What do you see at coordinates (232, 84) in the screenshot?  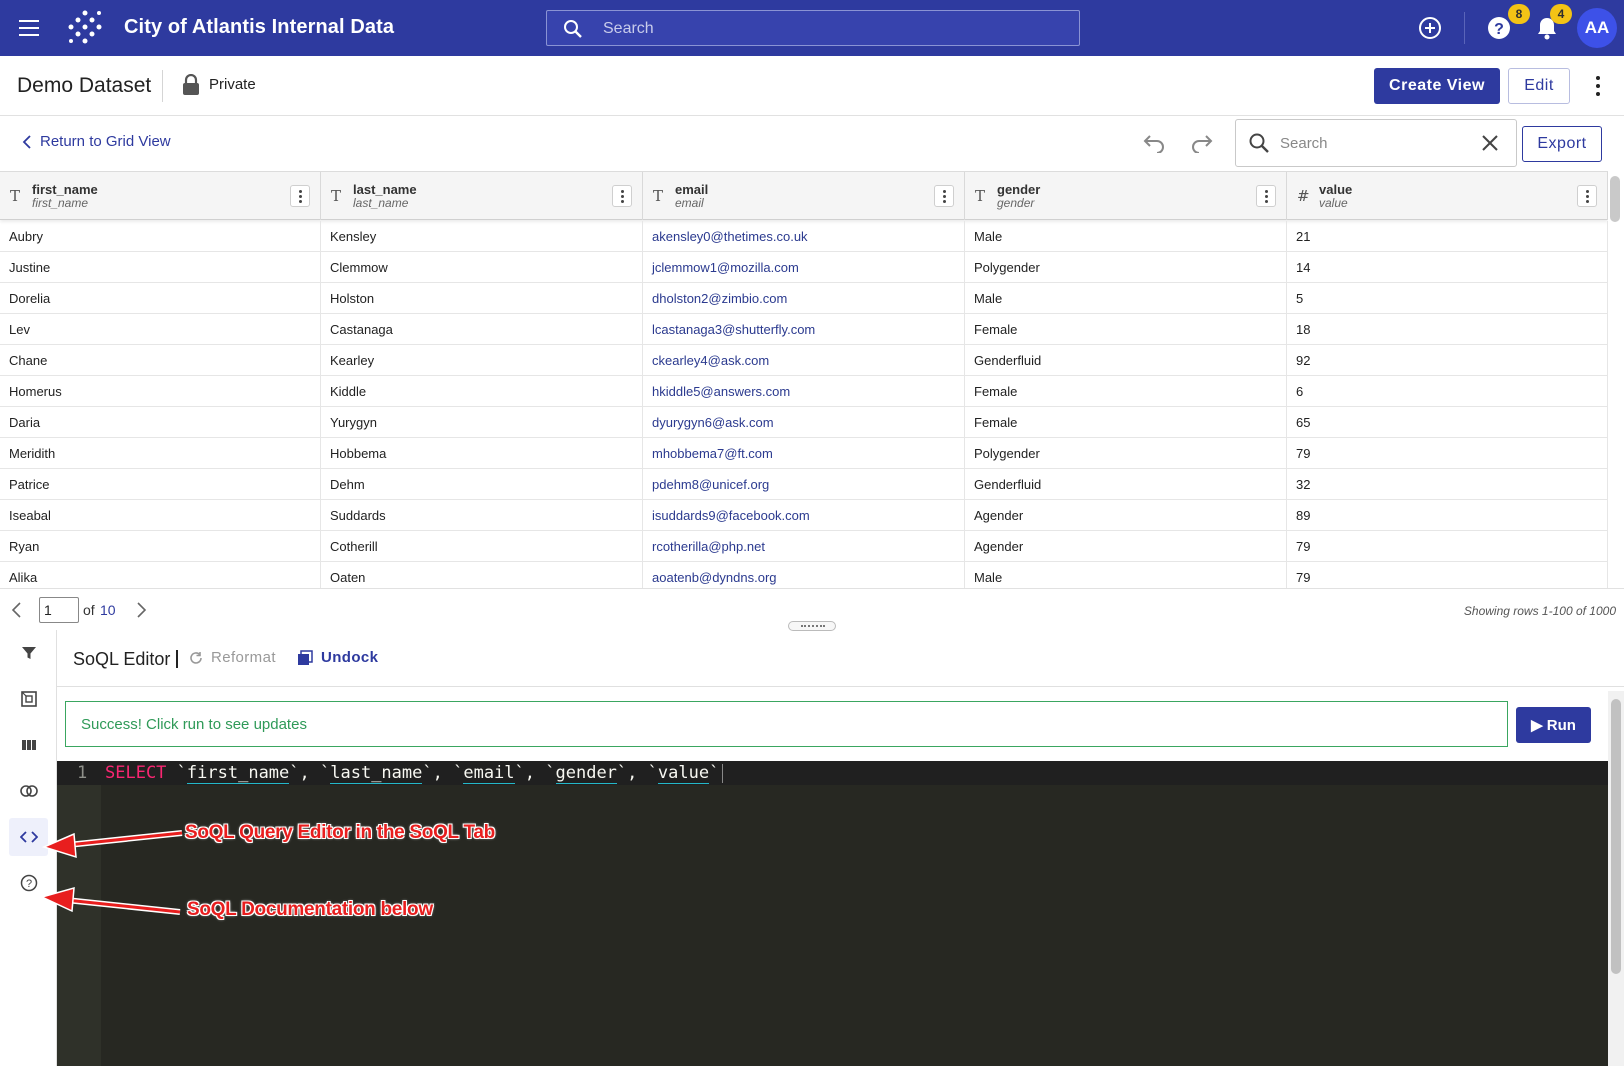 I see `visibility-label: Private` at bounding box center [232, 84].